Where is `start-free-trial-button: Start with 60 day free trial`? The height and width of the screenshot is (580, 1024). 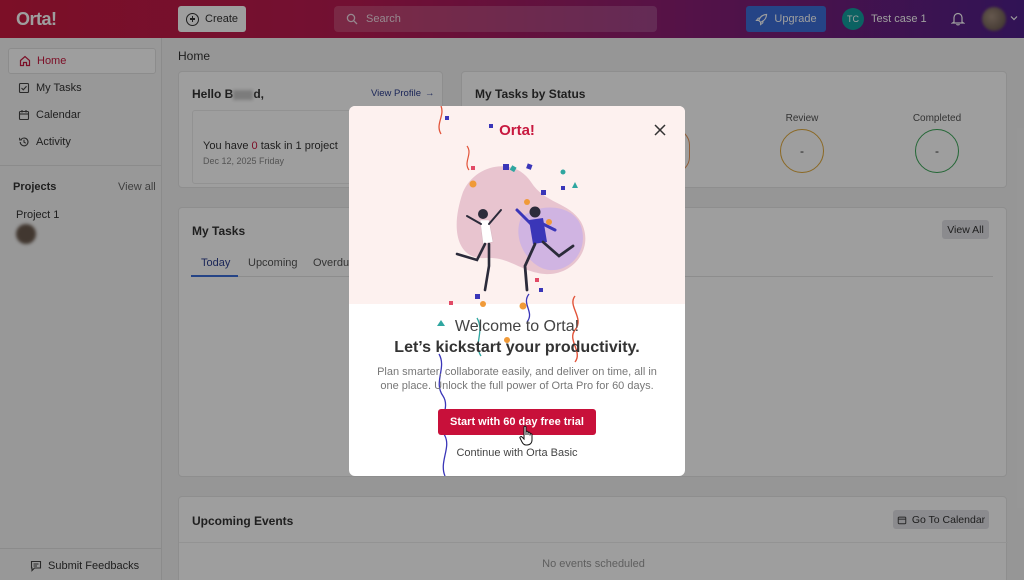
start-free-trial-button: Start with 60 day free trial is located at coordinates (517, 422).